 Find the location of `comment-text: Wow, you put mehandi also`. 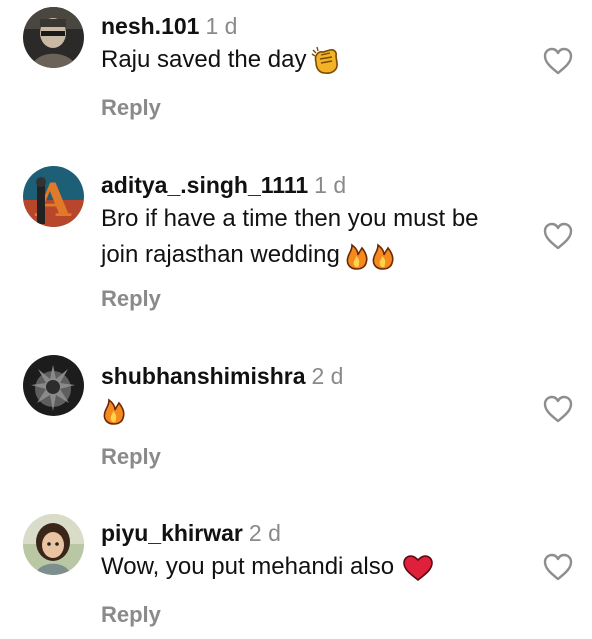

comment-text: Wow, you put mehandi also is located at coordinates (311, 567).